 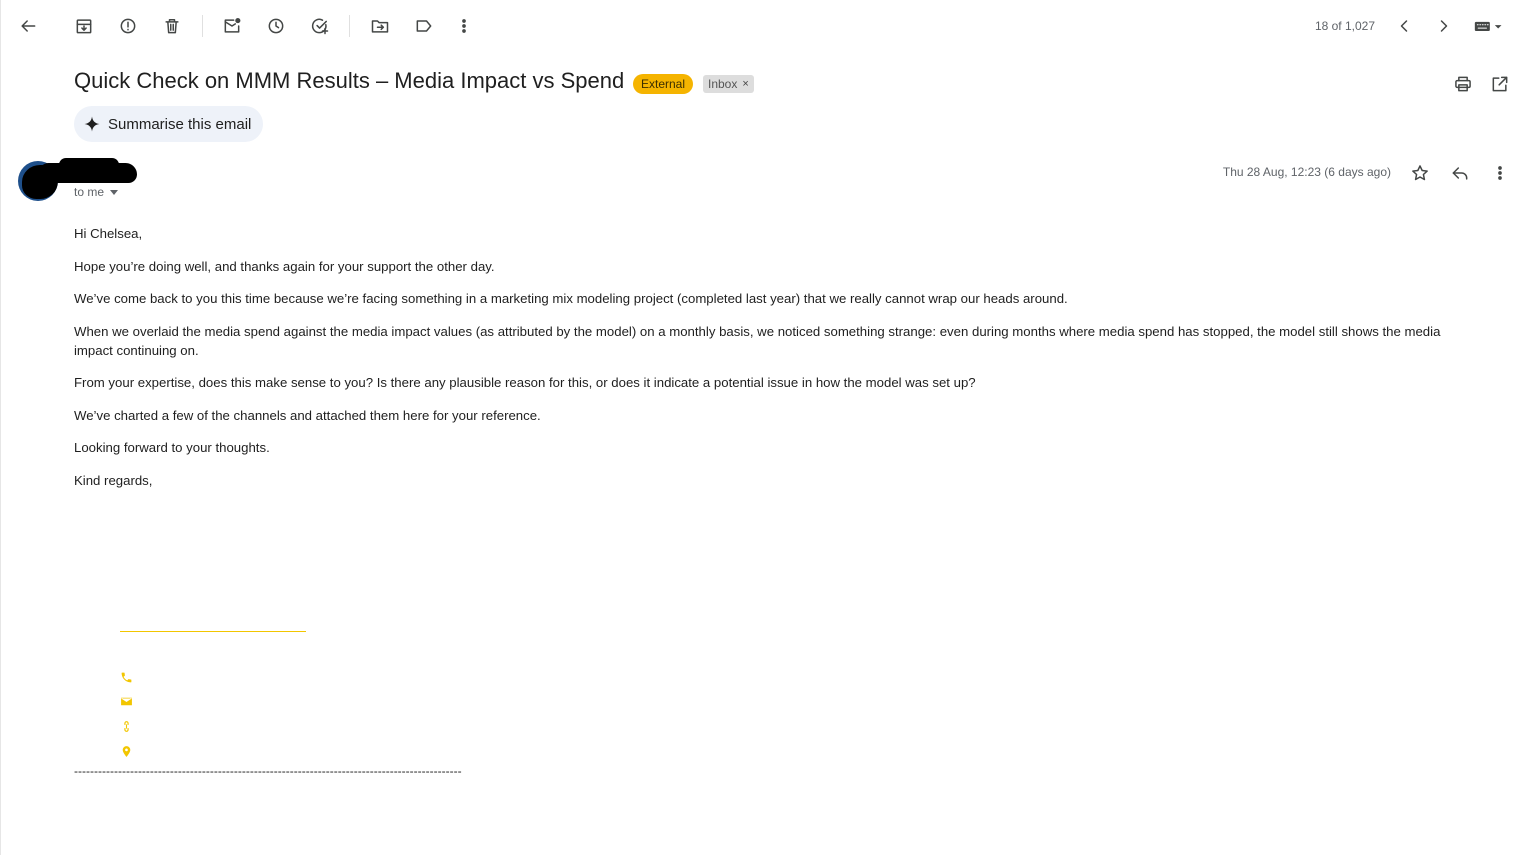 I want to click on message-date: Thu 28 Aug, 12:23 (6 days ago), so click(x=1306, y=172).